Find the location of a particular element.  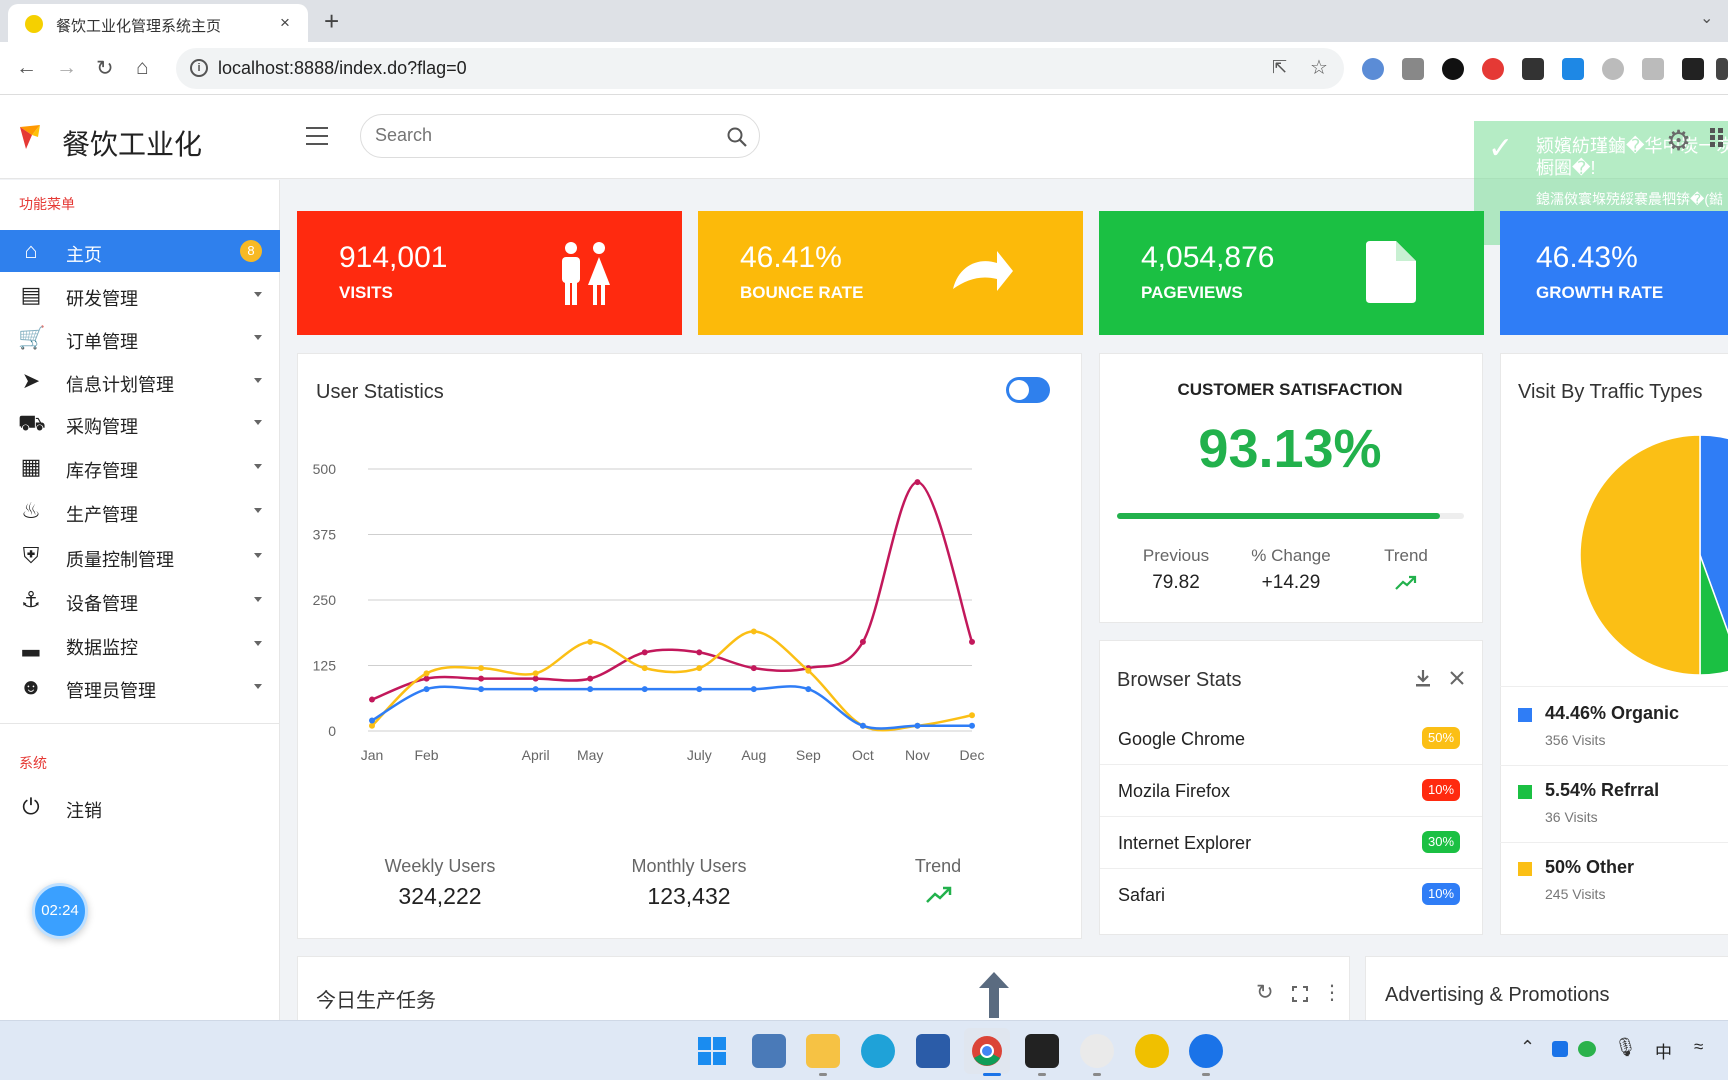

hamburger-menu-icon is located at coordinates (317, 139).